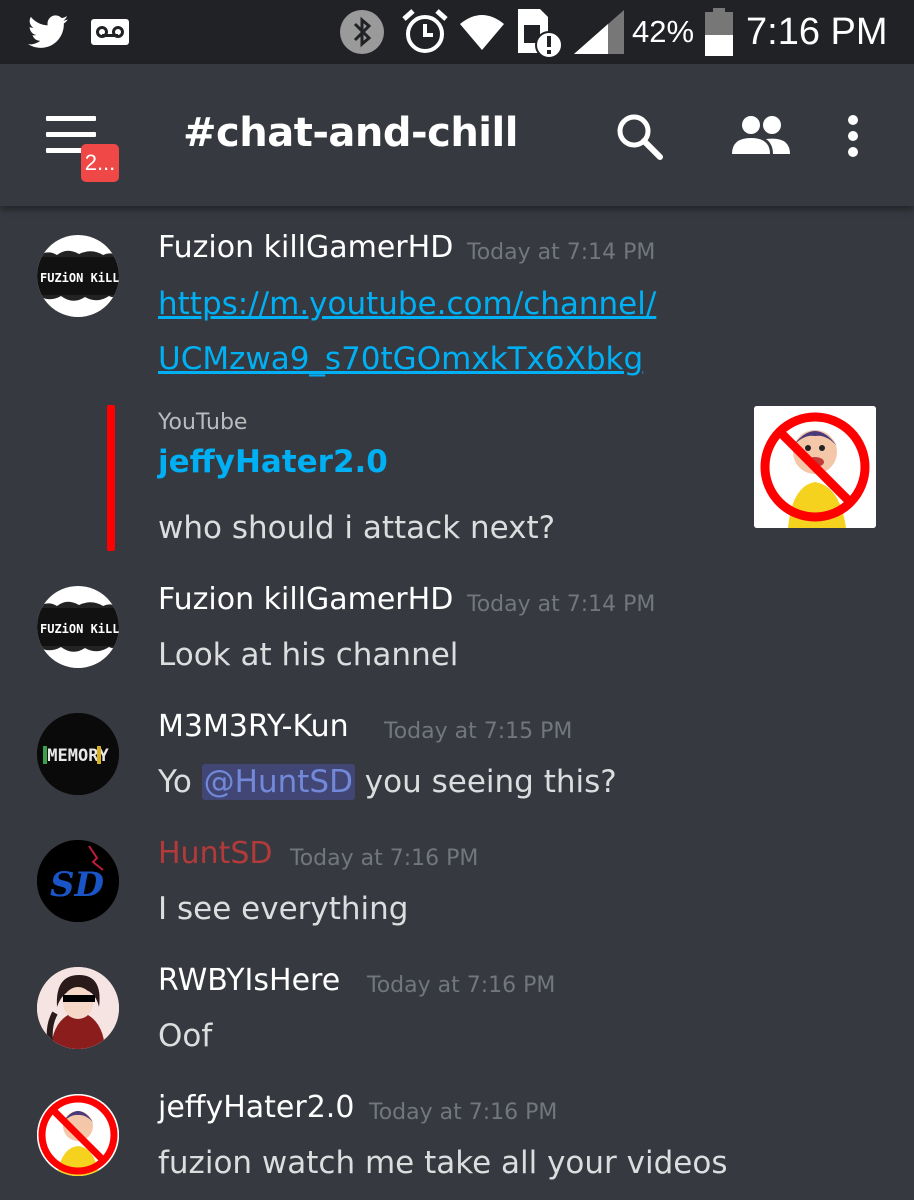 Image resolution: width=914 pixels, height=1200 pixels. Describe the element at coordinates (283, 909) in the screenshot. I see `message-content: I see everything` at that location.